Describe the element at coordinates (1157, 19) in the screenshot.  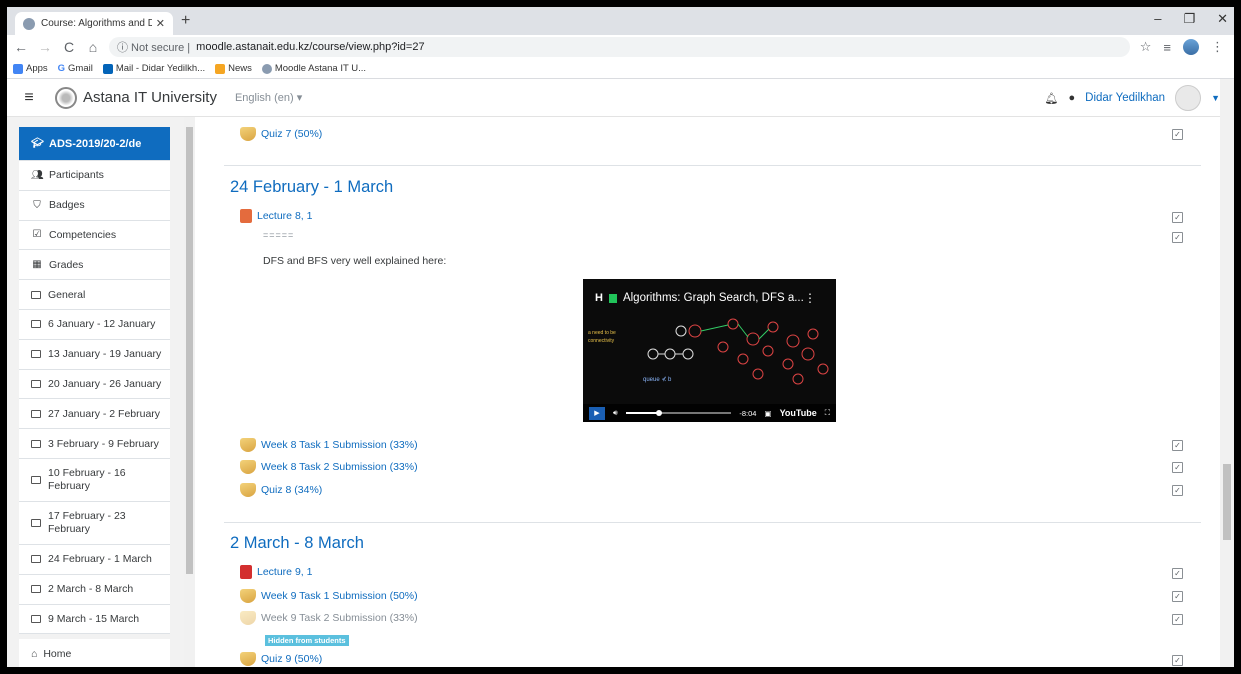
I see `minimize-button: –` at that location.